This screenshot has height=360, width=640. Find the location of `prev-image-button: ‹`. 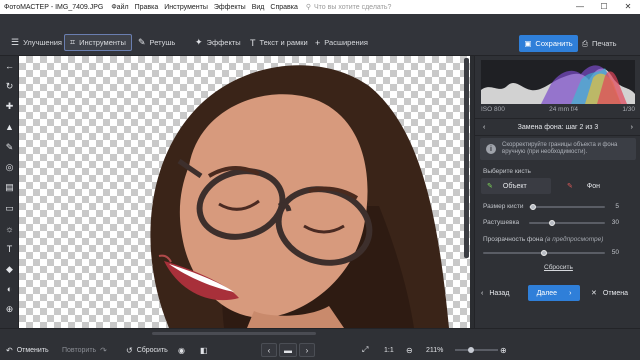

prev-image-button: ‹ is located at coordinates (269, 350).